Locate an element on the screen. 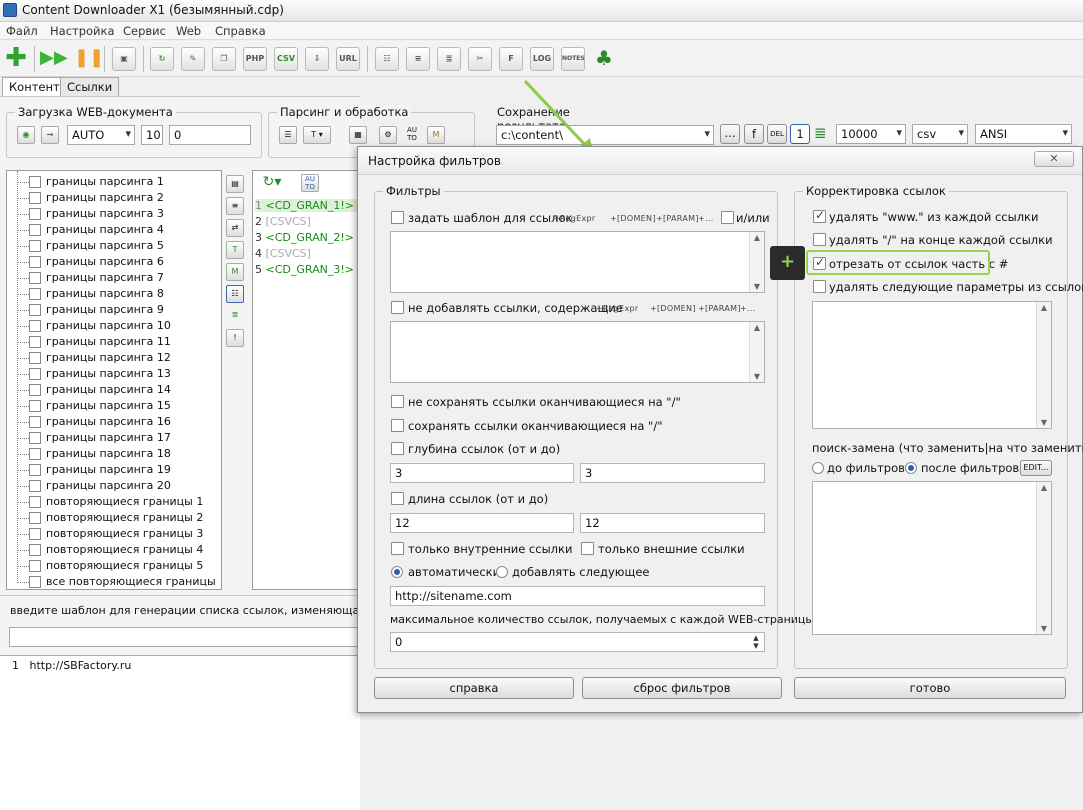  del-button: DEL is located at coordinates (777, 134).